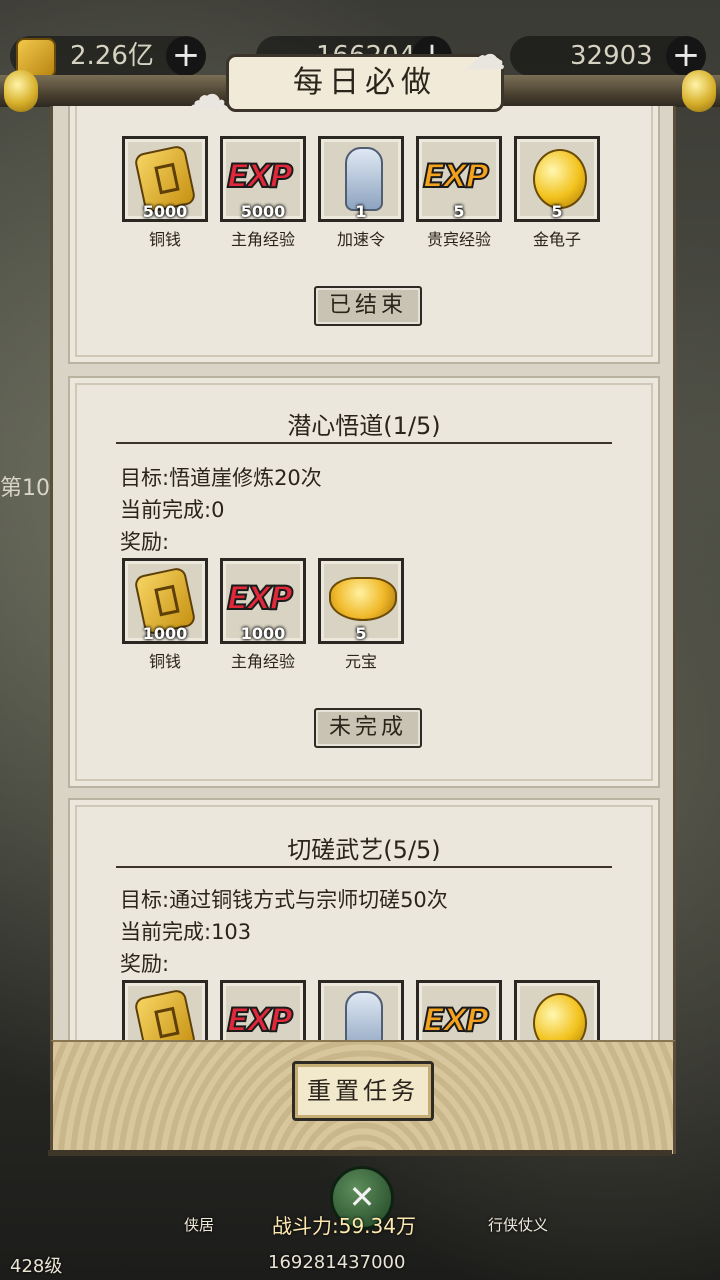  What do you see at coordinates (165, 615) in the screenshot?
I see `reward-item: 1000 铜钱` at bounding box center [165, 615].